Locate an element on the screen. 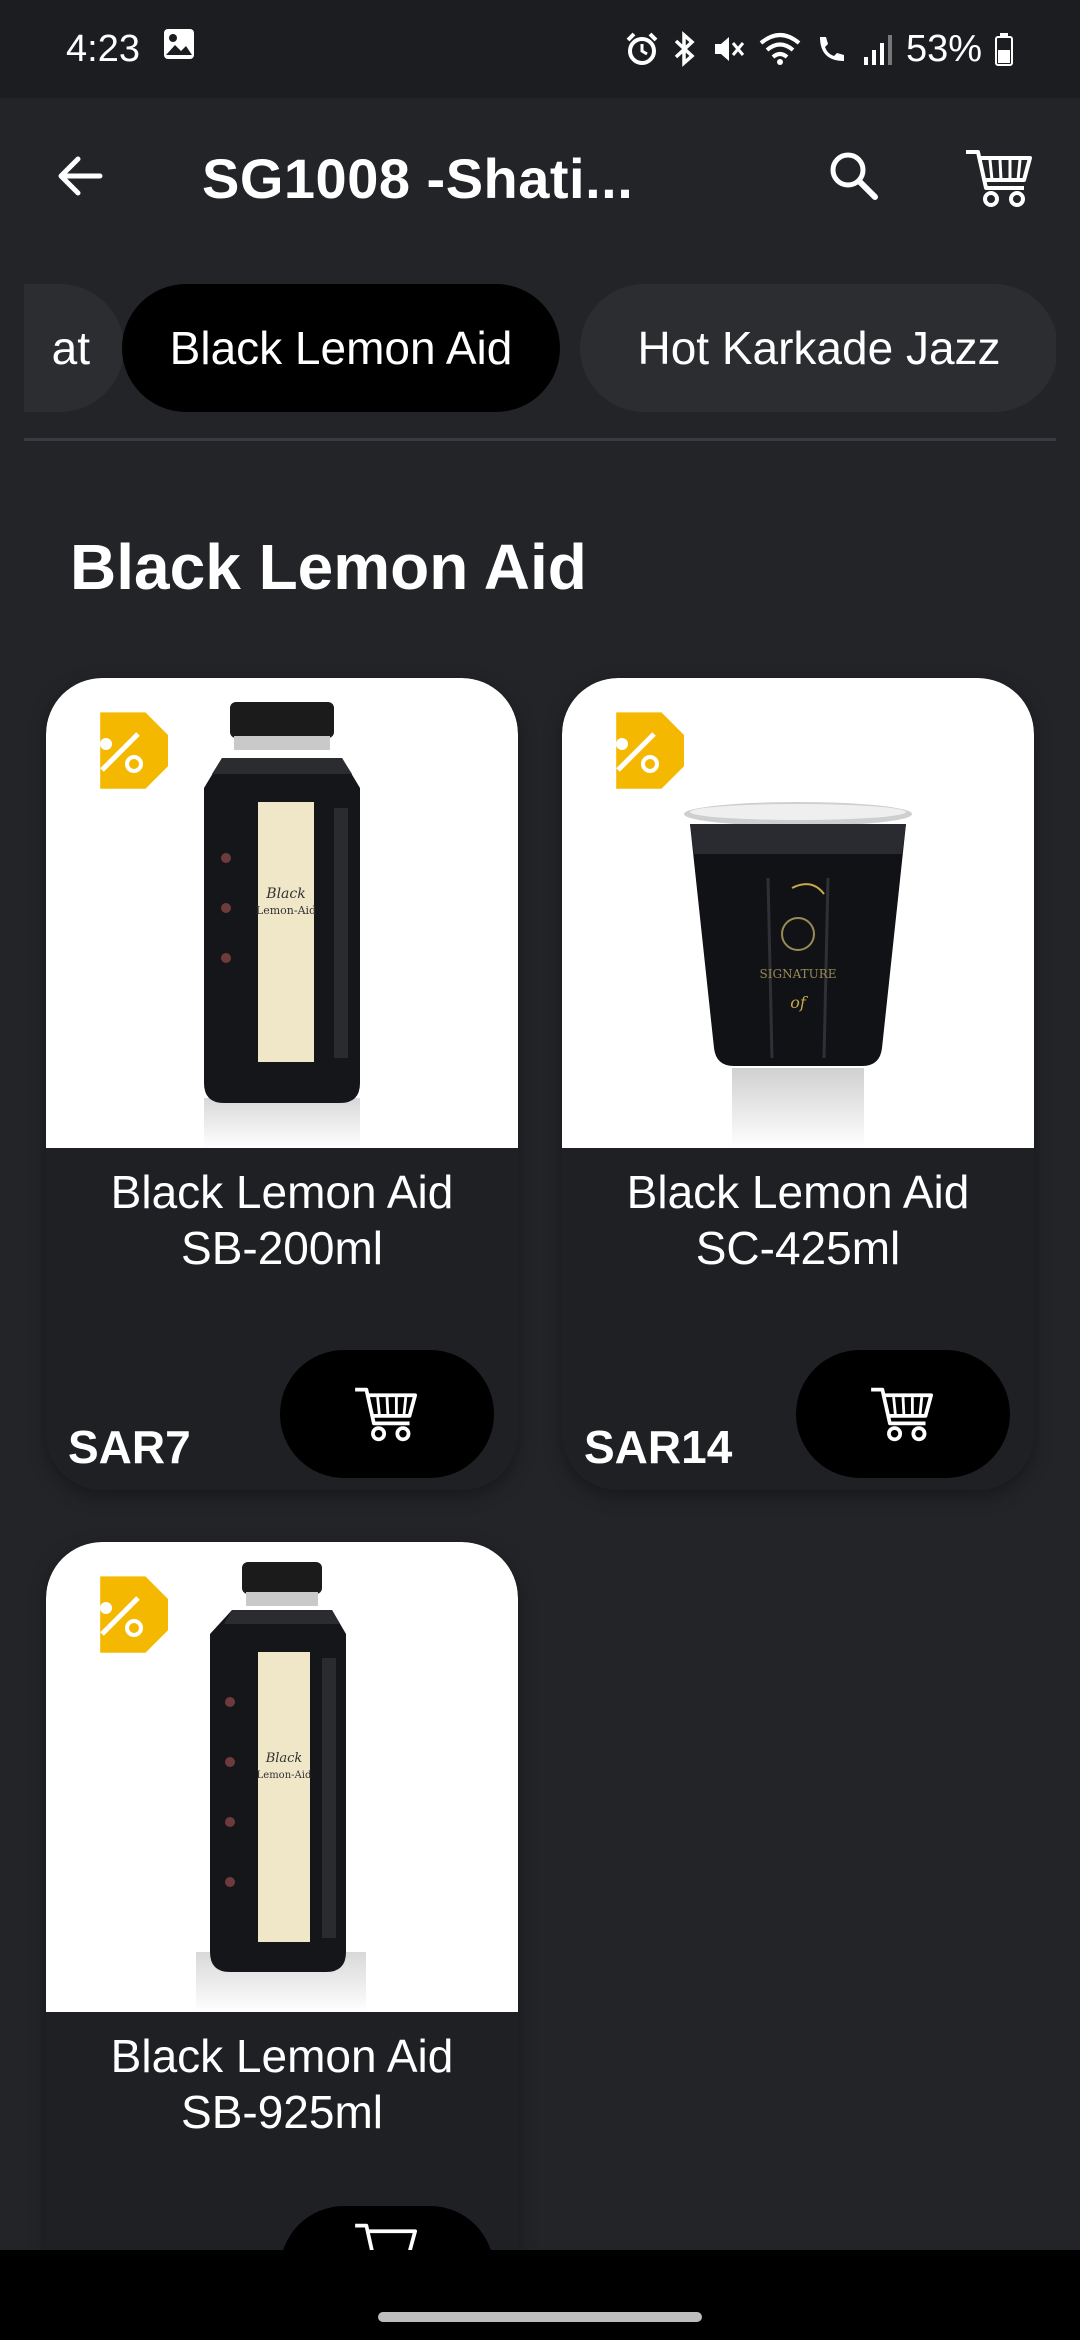  product-card: Black Lemon-Aid Black Lemon Aid SB-925ml is located at coordinates (282, 1896).